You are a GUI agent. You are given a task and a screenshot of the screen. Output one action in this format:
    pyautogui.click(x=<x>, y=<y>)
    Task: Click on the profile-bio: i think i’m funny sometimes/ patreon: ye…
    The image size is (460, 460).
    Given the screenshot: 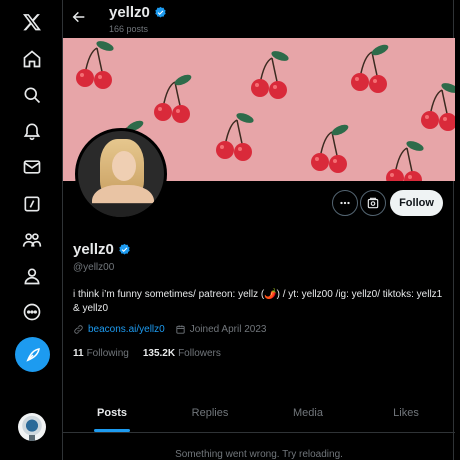 What is the action you would take?
    pyautogui.click(x=258, y=301)
    